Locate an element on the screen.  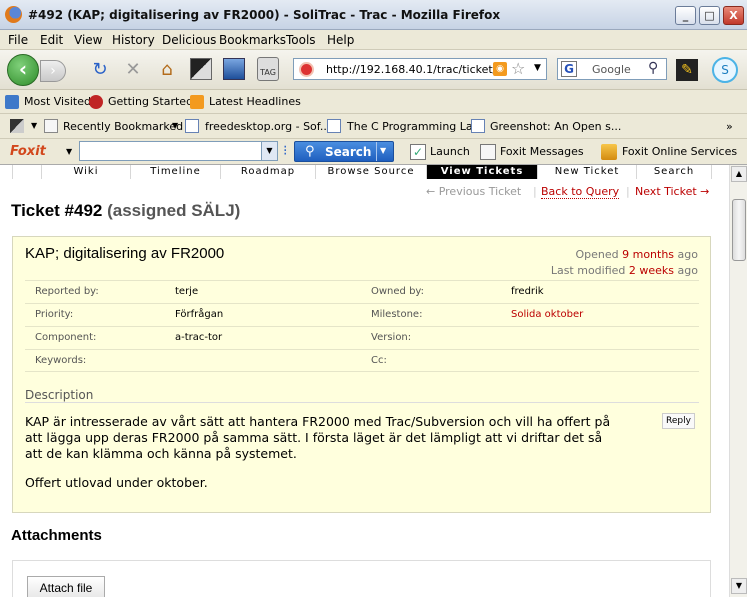
opened-date: Opened 9 months ago is located at coordinates (636, 254).